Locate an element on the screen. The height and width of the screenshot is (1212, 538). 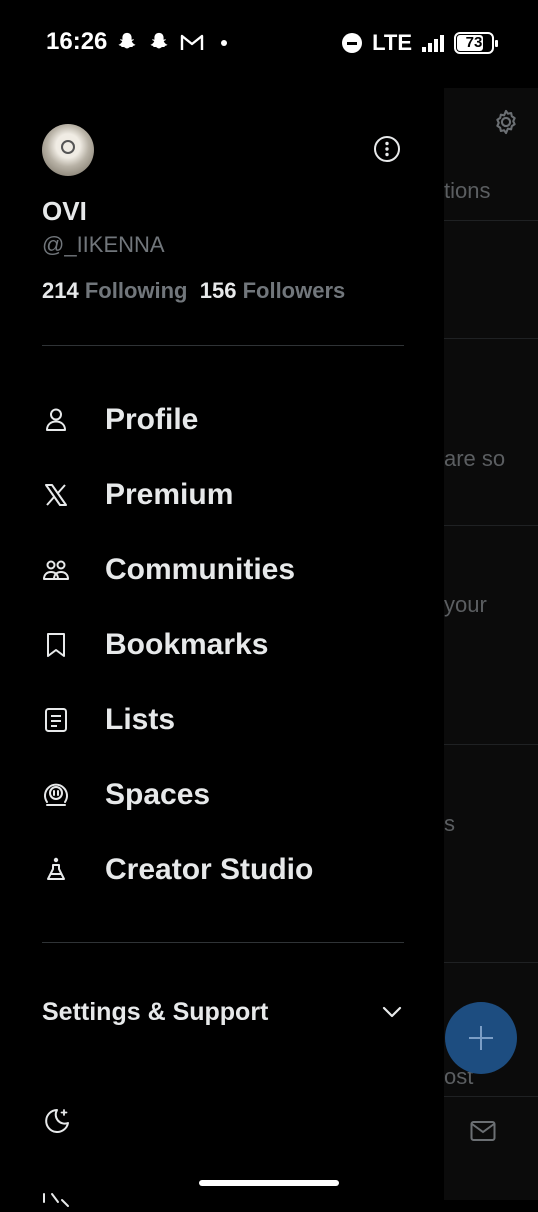
user-handle: @_IIKENNA is located at coordinates (103, 244).